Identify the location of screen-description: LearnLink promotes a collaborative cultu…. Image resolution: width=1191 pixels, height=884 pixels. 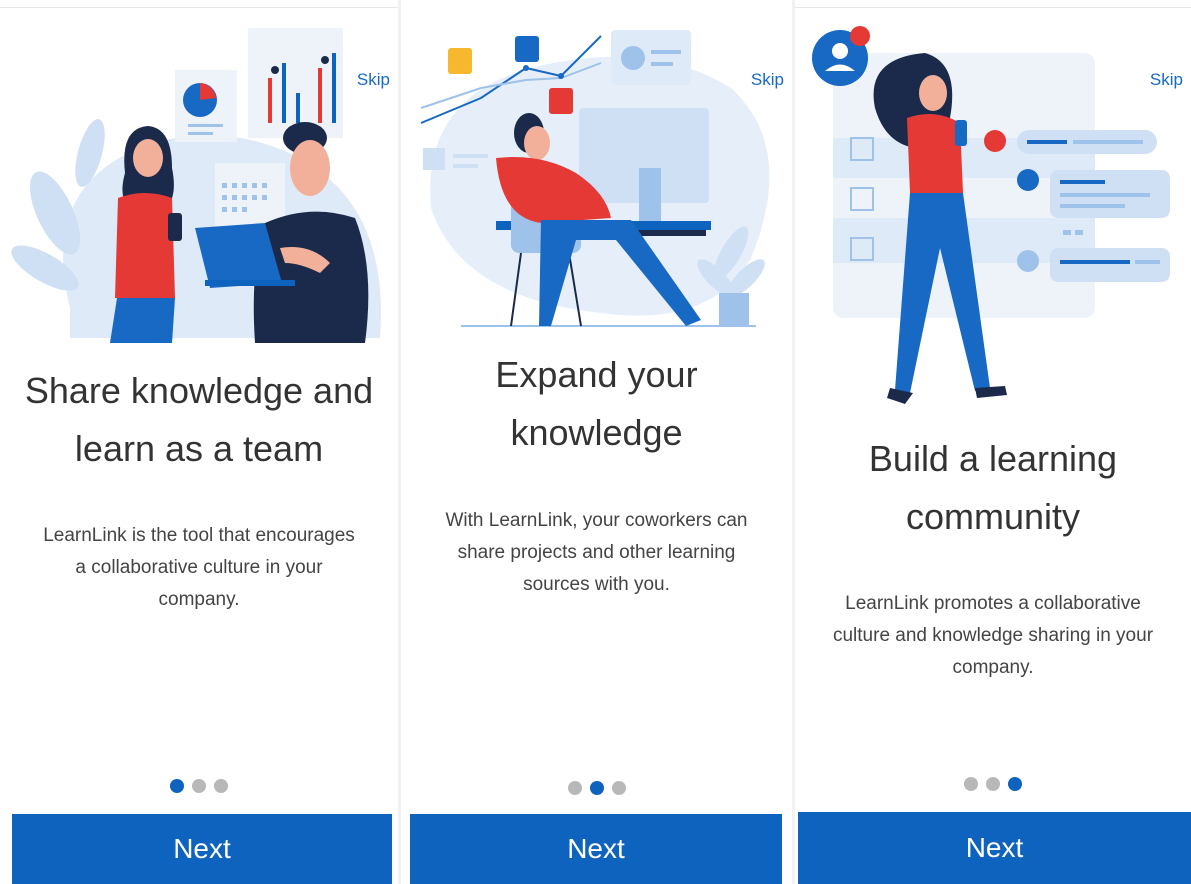
(993, 636).